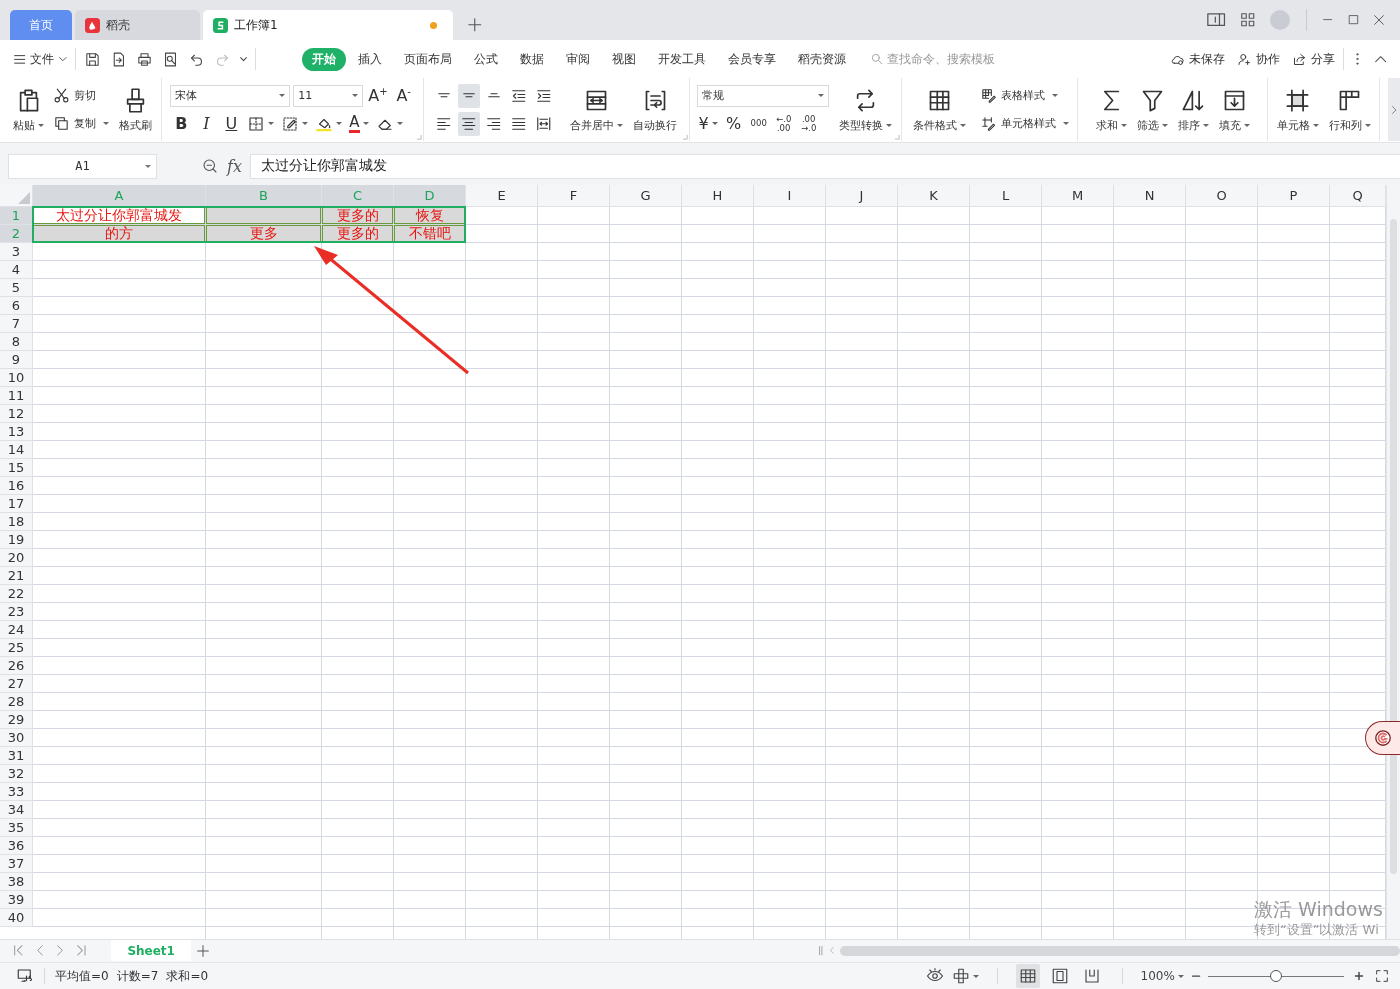 The width and height of the screenshot is (1400, 989). What do you see at coordinates (1258, 59) in the screenshot?
I see `collab-button: 协作` at bounding box center [1258, 59].